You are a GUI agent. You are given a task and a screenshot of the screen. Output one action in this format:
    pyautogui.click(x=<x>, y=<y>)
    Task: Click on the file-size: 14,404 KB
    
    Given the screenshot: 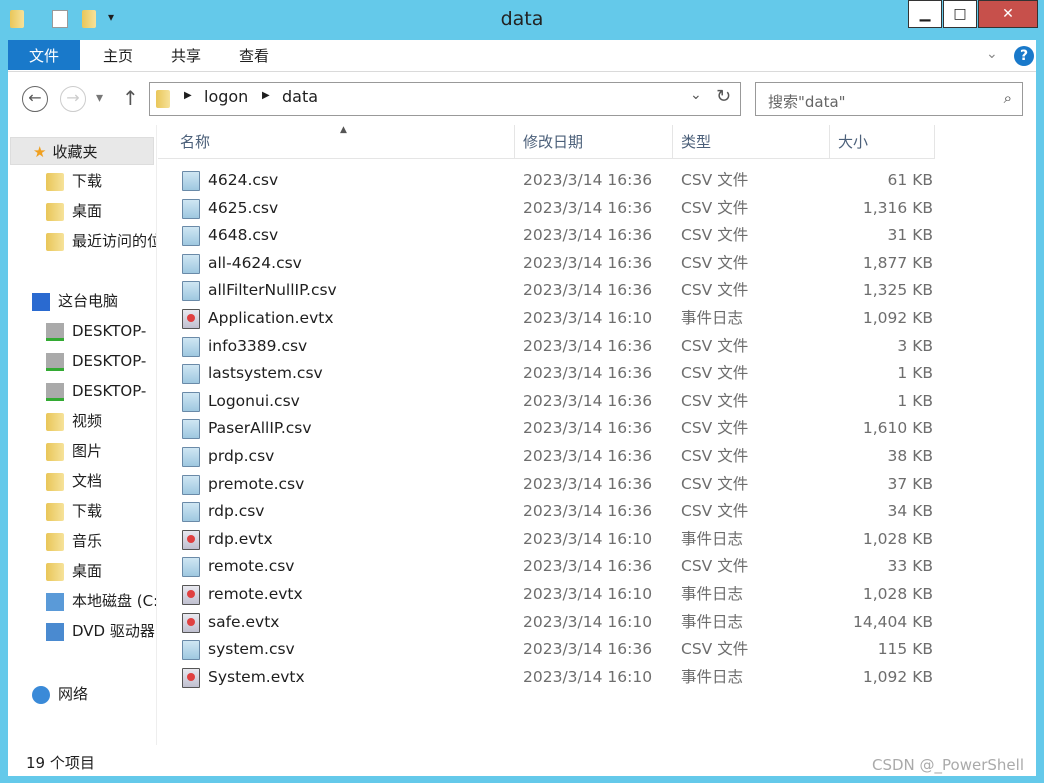 What is the action you would take?
    pyautogui.click(x=893, y=621)
    